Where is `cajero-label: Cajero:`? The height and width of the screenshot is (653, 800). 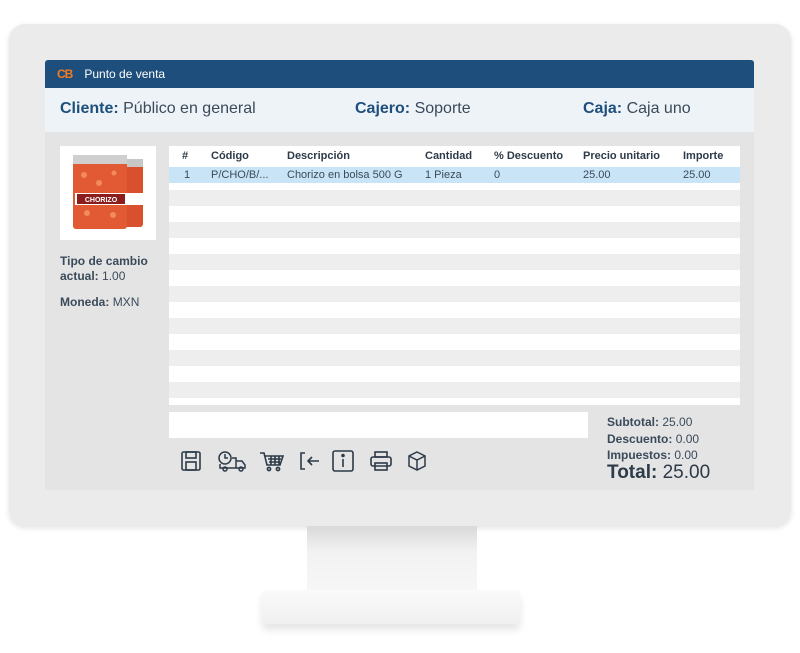
cajero-label: Cajero: is located at coordinates (383, 108).